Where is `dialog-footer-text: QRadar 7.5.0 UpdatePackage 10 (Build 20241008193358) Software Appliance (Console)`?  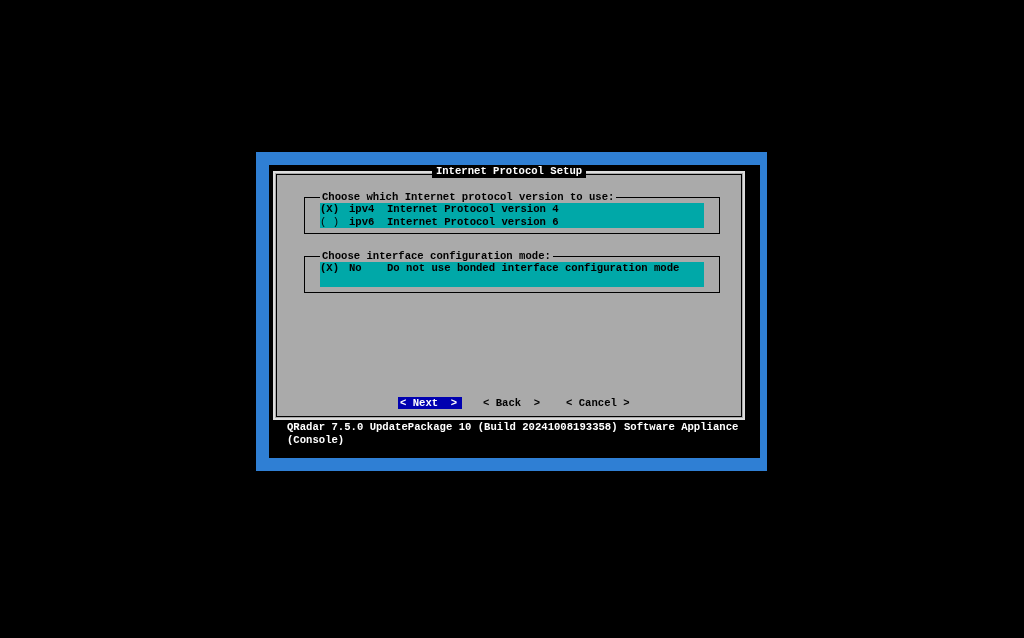 dialog-footer-text: QRadar 7.5.0 UpdatePackage 10 (Build 20241008193358) Software Appliance (Console) is located at coordinates (513, 433).